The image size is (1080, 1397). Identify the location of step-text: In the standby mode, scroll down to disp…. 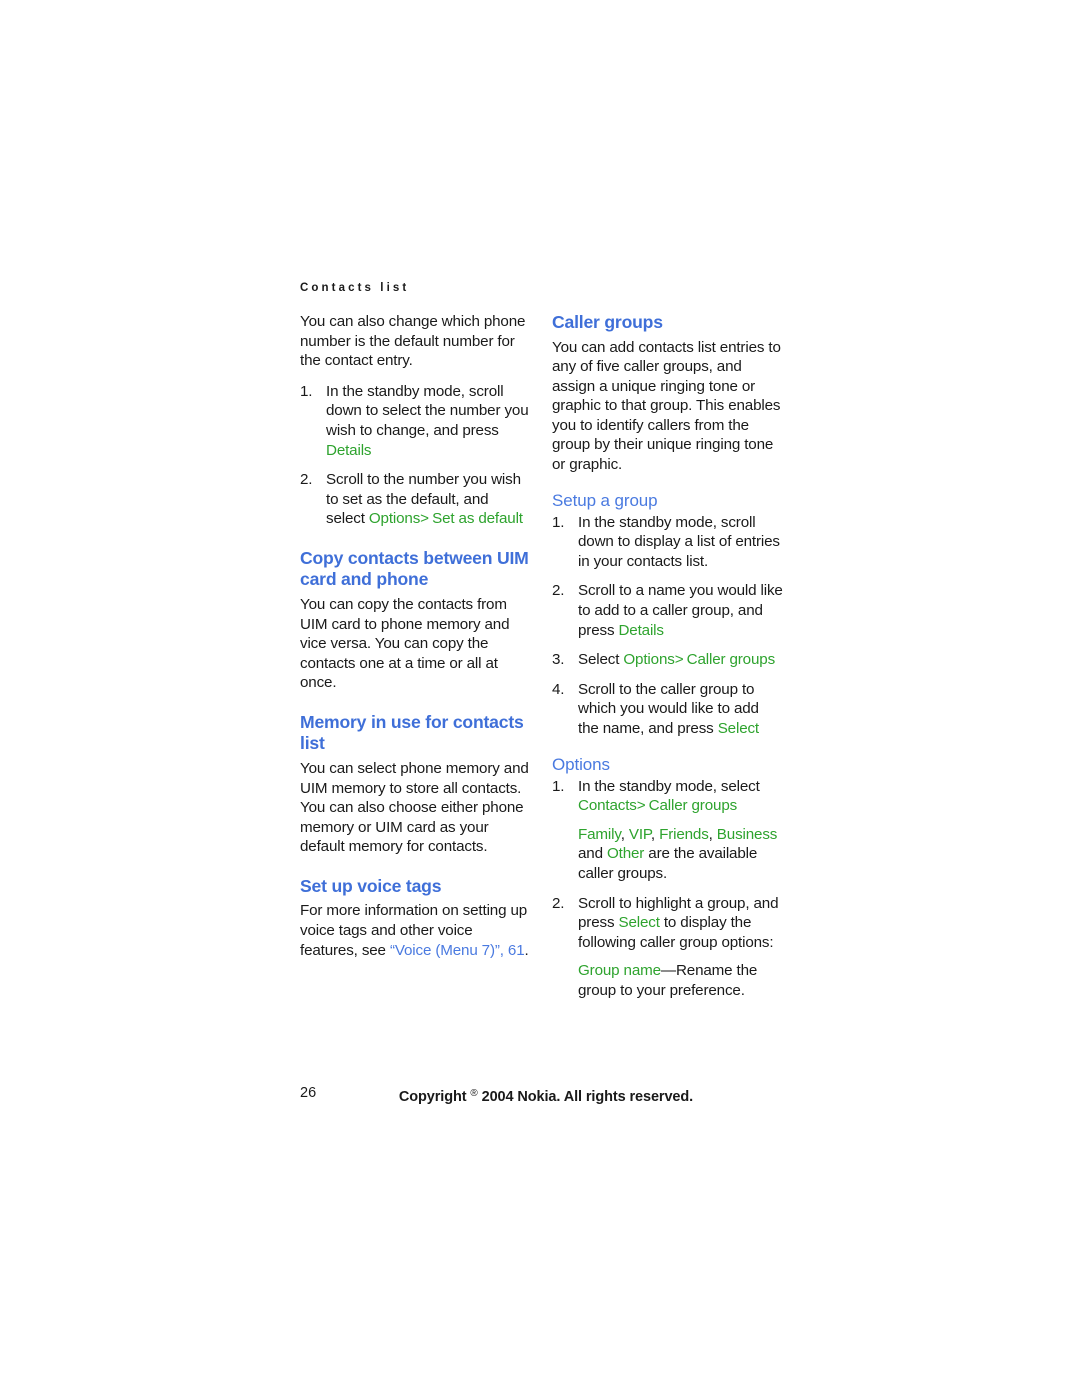
(679, 541).